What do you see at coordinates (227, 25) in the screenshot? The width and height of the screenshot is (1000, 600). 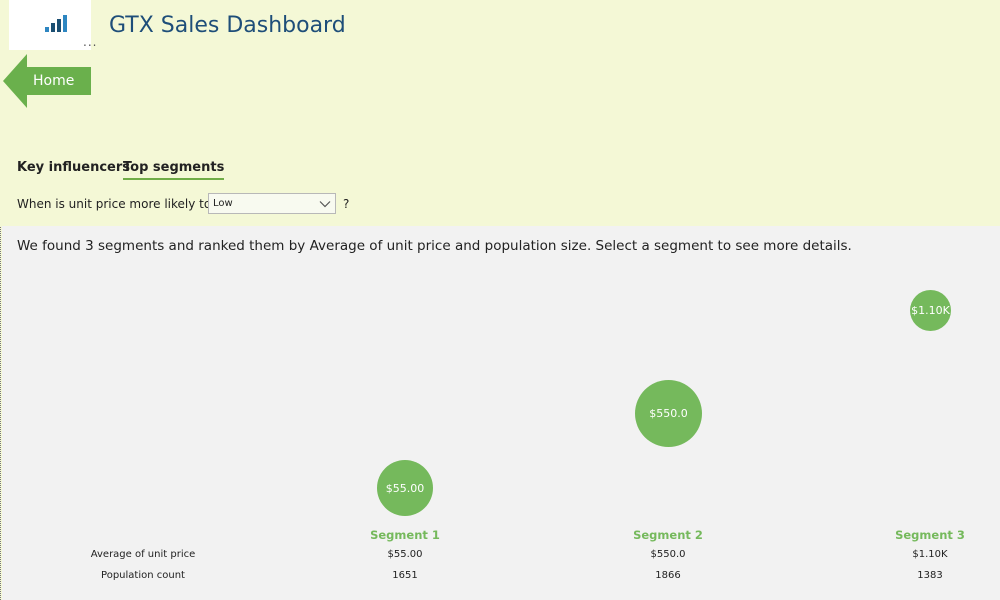 I see `page-title: GTX Sales Dashboard` at bounding box center [227, 25].